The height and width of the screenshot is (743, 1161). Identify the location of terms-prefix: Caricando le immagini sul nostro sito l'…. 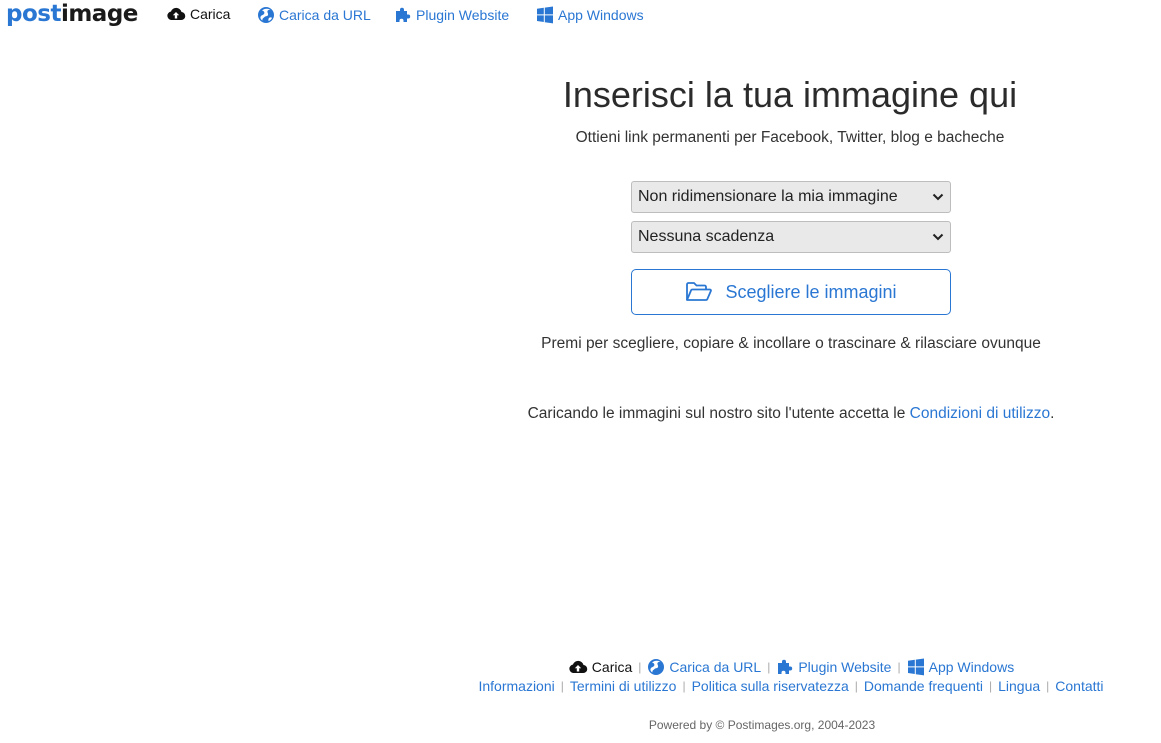
(718, 413).